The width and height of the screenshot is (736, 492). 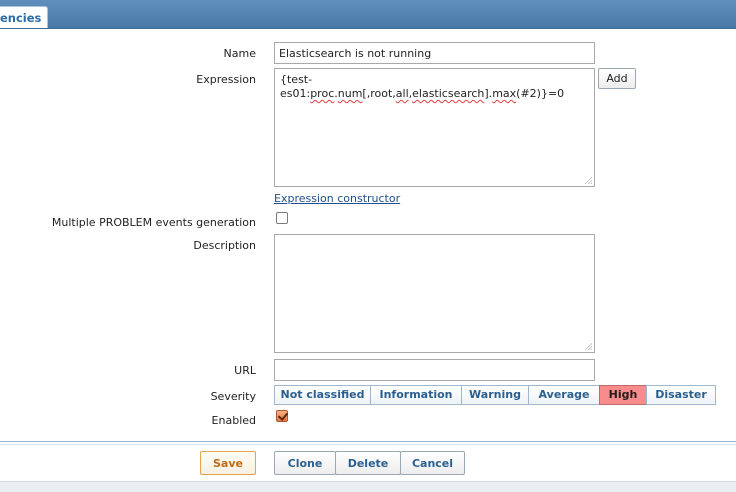 What do you see at coordinates (245, 370) in the screenshot?
I see `url-label: URL` at bounding box center [245, 370].